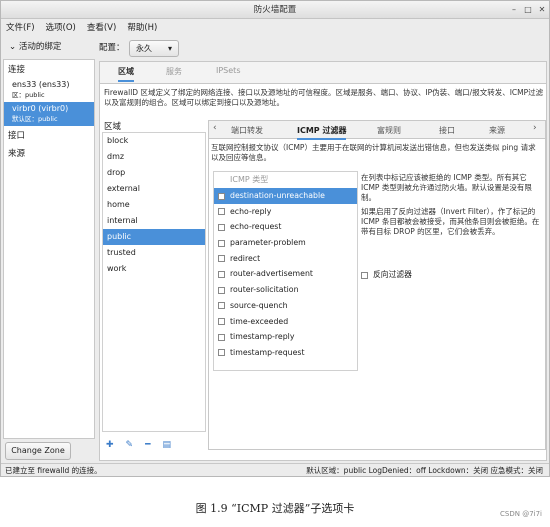 This screenshot has width=550, height=527. What do you see at coordinates (49, 114) in the screenshot?
I see `binding-virbr0: virbr0 (virbr0) 默认区：public` at bounding box center [49, 114].